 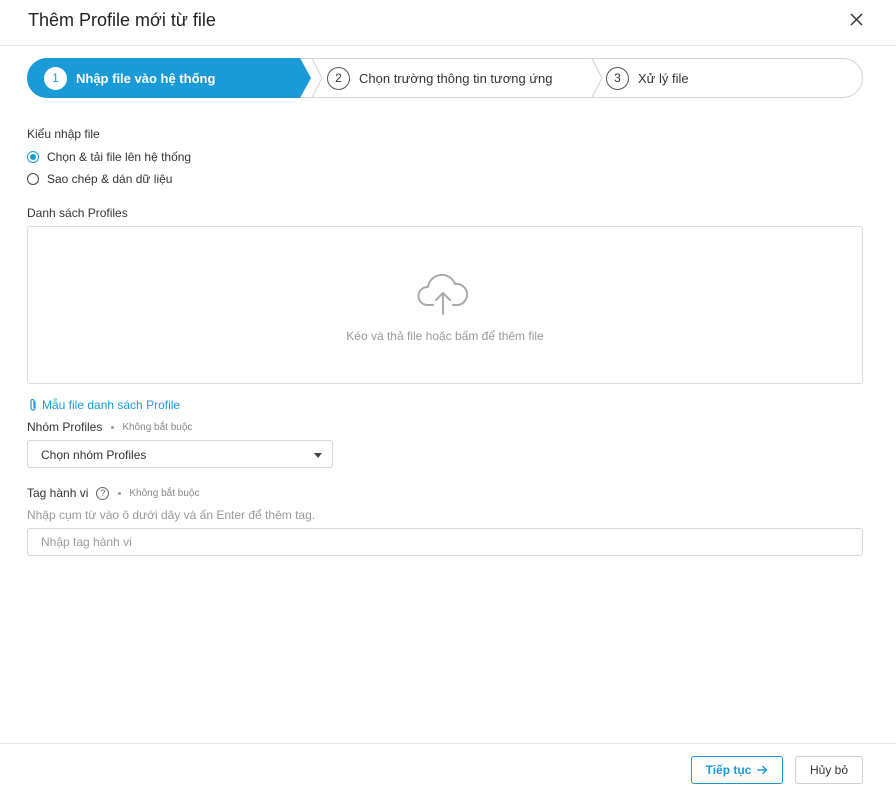 I want to click on radio-label: Chọn & tải file lên hệ thống, so click(x=119, y=157).